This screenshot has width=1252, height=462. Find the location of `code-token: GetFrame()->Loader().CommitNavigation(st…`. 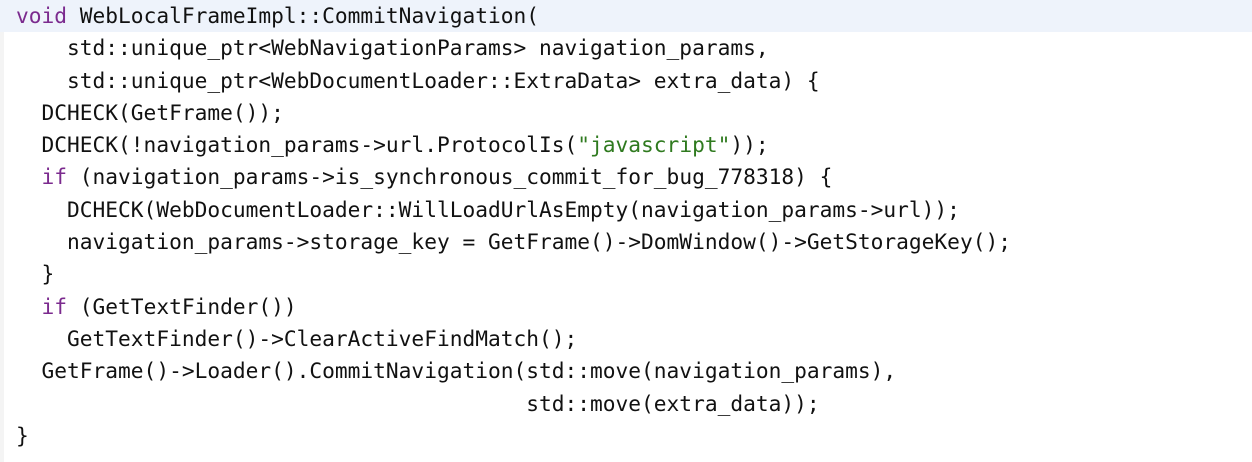

code-token: GetFrame()->Loader().CommitNavigation(st… is located at coordinates (456, 371).